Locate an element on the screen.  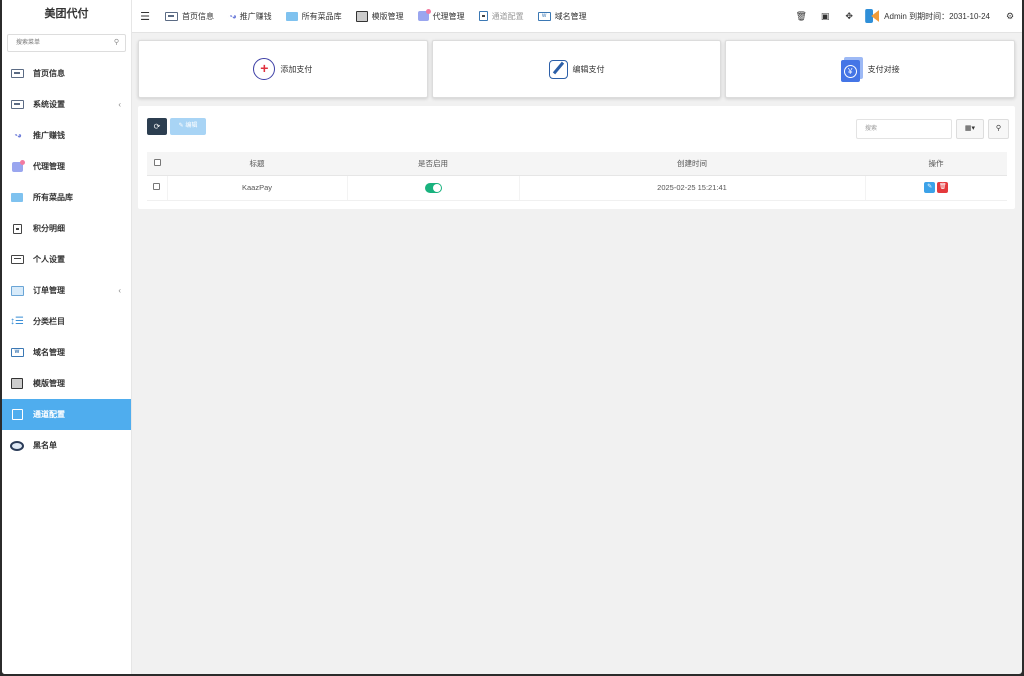
avatar is located at coordinates (872, 16).